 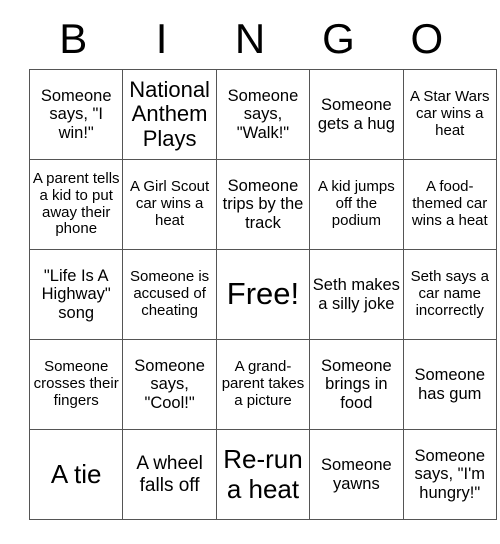 What do you see at coordinates (449, 114) in the screenshot?
I see `bingo-cell: A Star Wars car wins a heat` at bounding box center [449, 114].